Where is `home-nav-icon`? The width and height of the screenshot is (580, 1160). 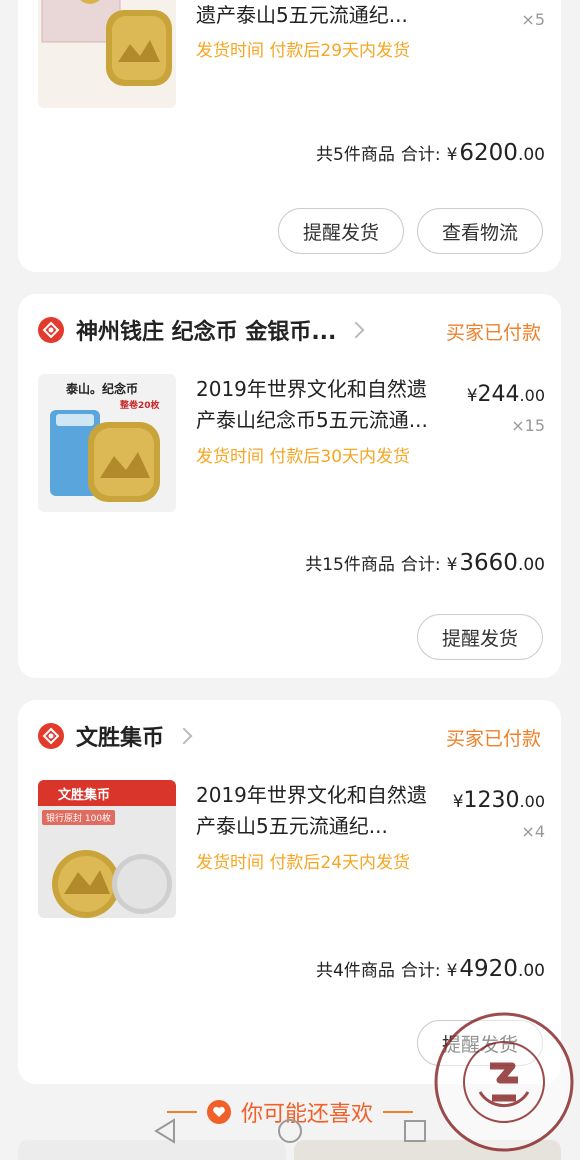 home-nav-icon is located at coordinates (290, 1131).